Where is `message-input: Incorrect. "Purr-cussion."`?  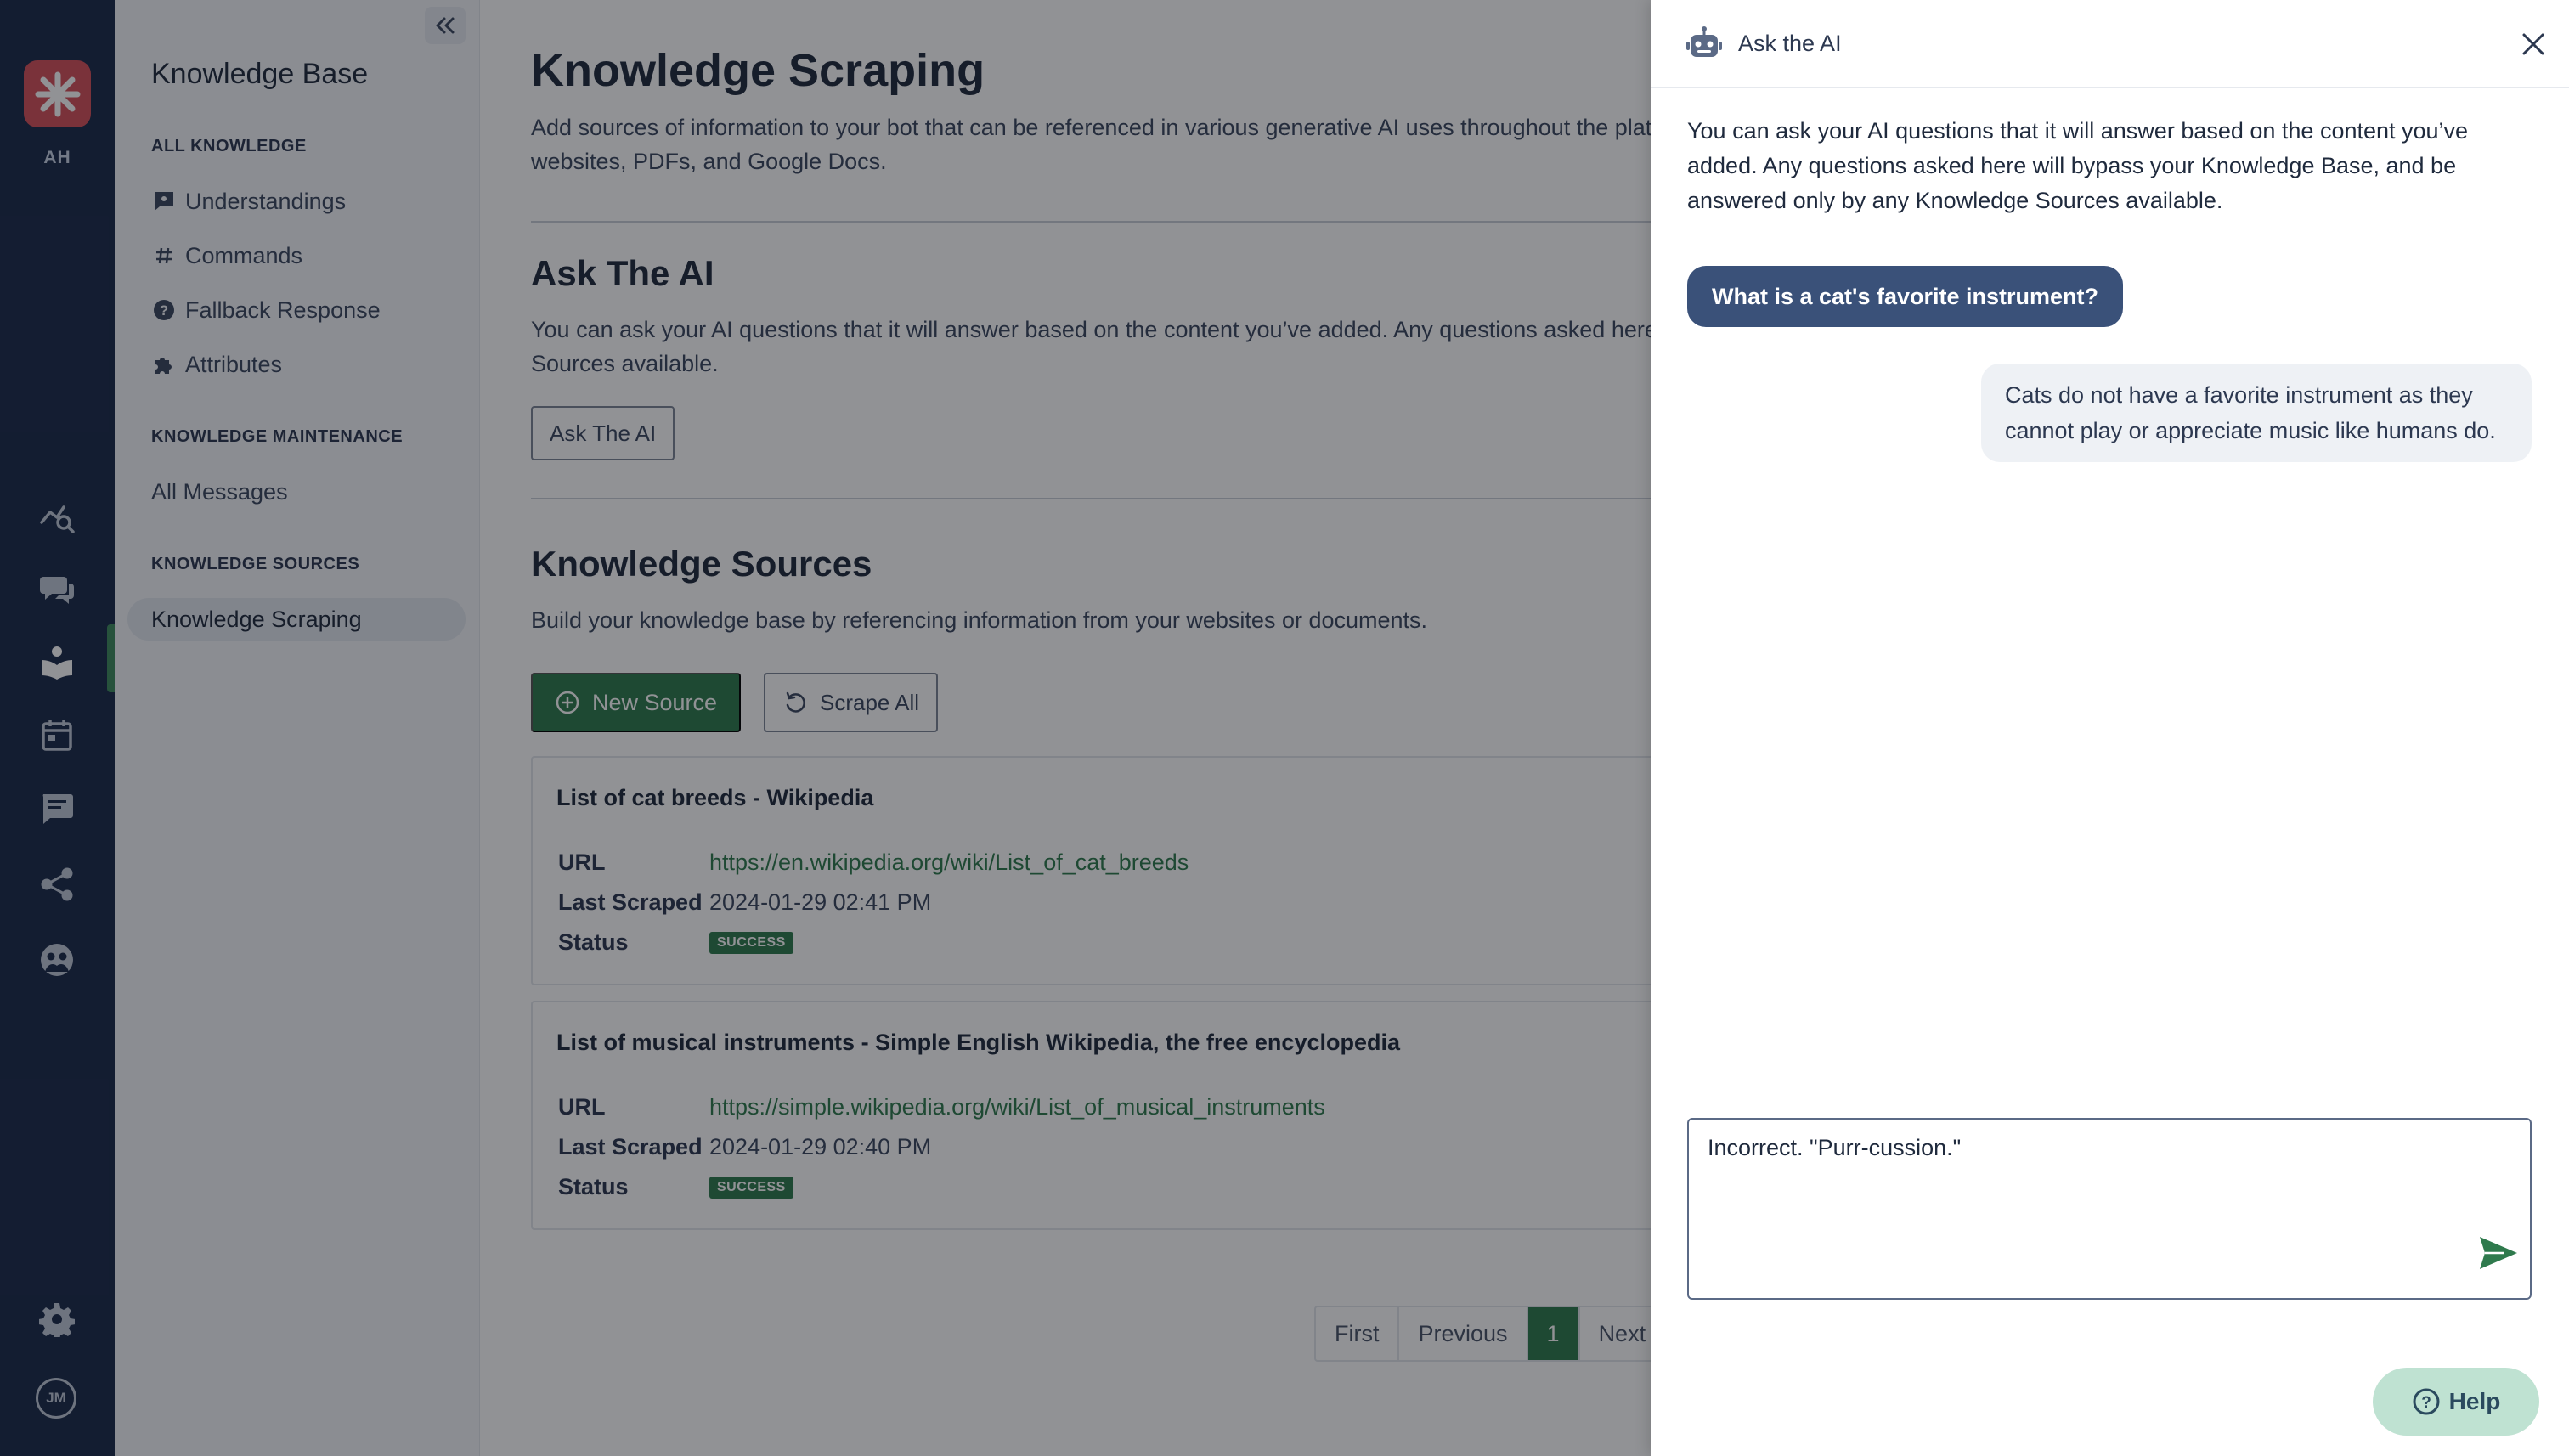 message-input: Incorrect. "Purr-cussion." is located at coordinates (2090, 1186).